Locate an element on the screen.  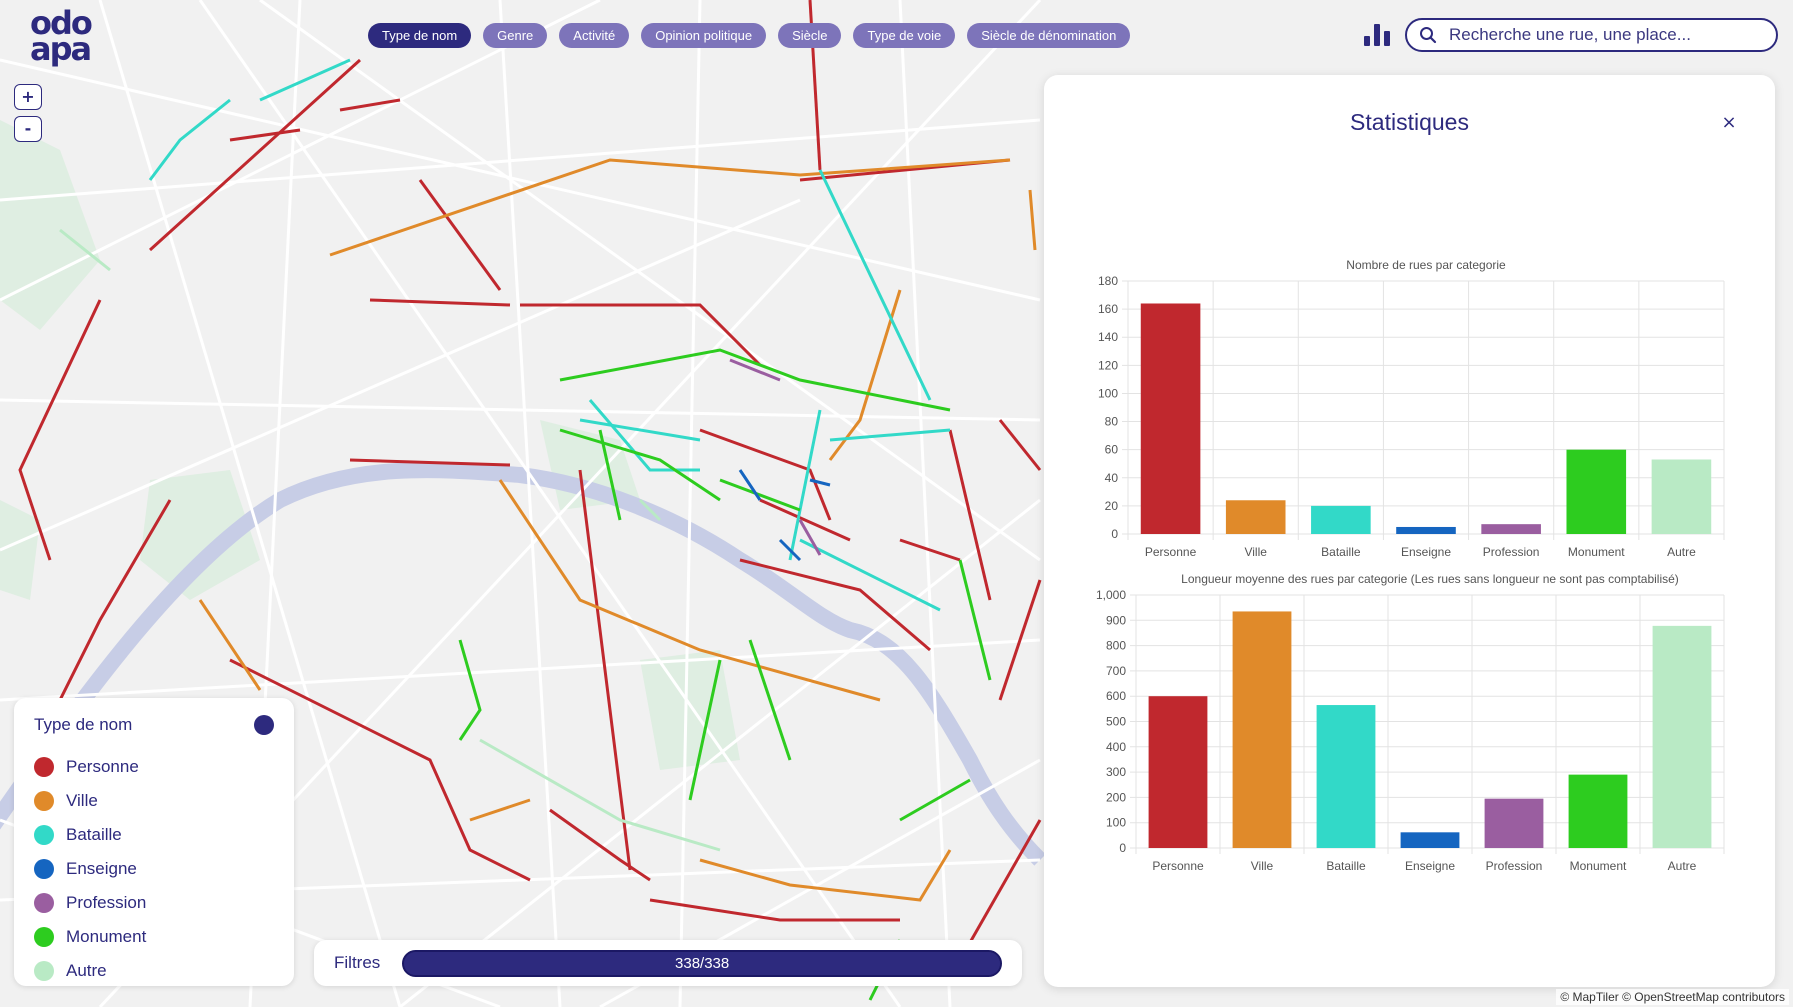
filter-chip-genre: Genre is located at coordinates (515, 35).